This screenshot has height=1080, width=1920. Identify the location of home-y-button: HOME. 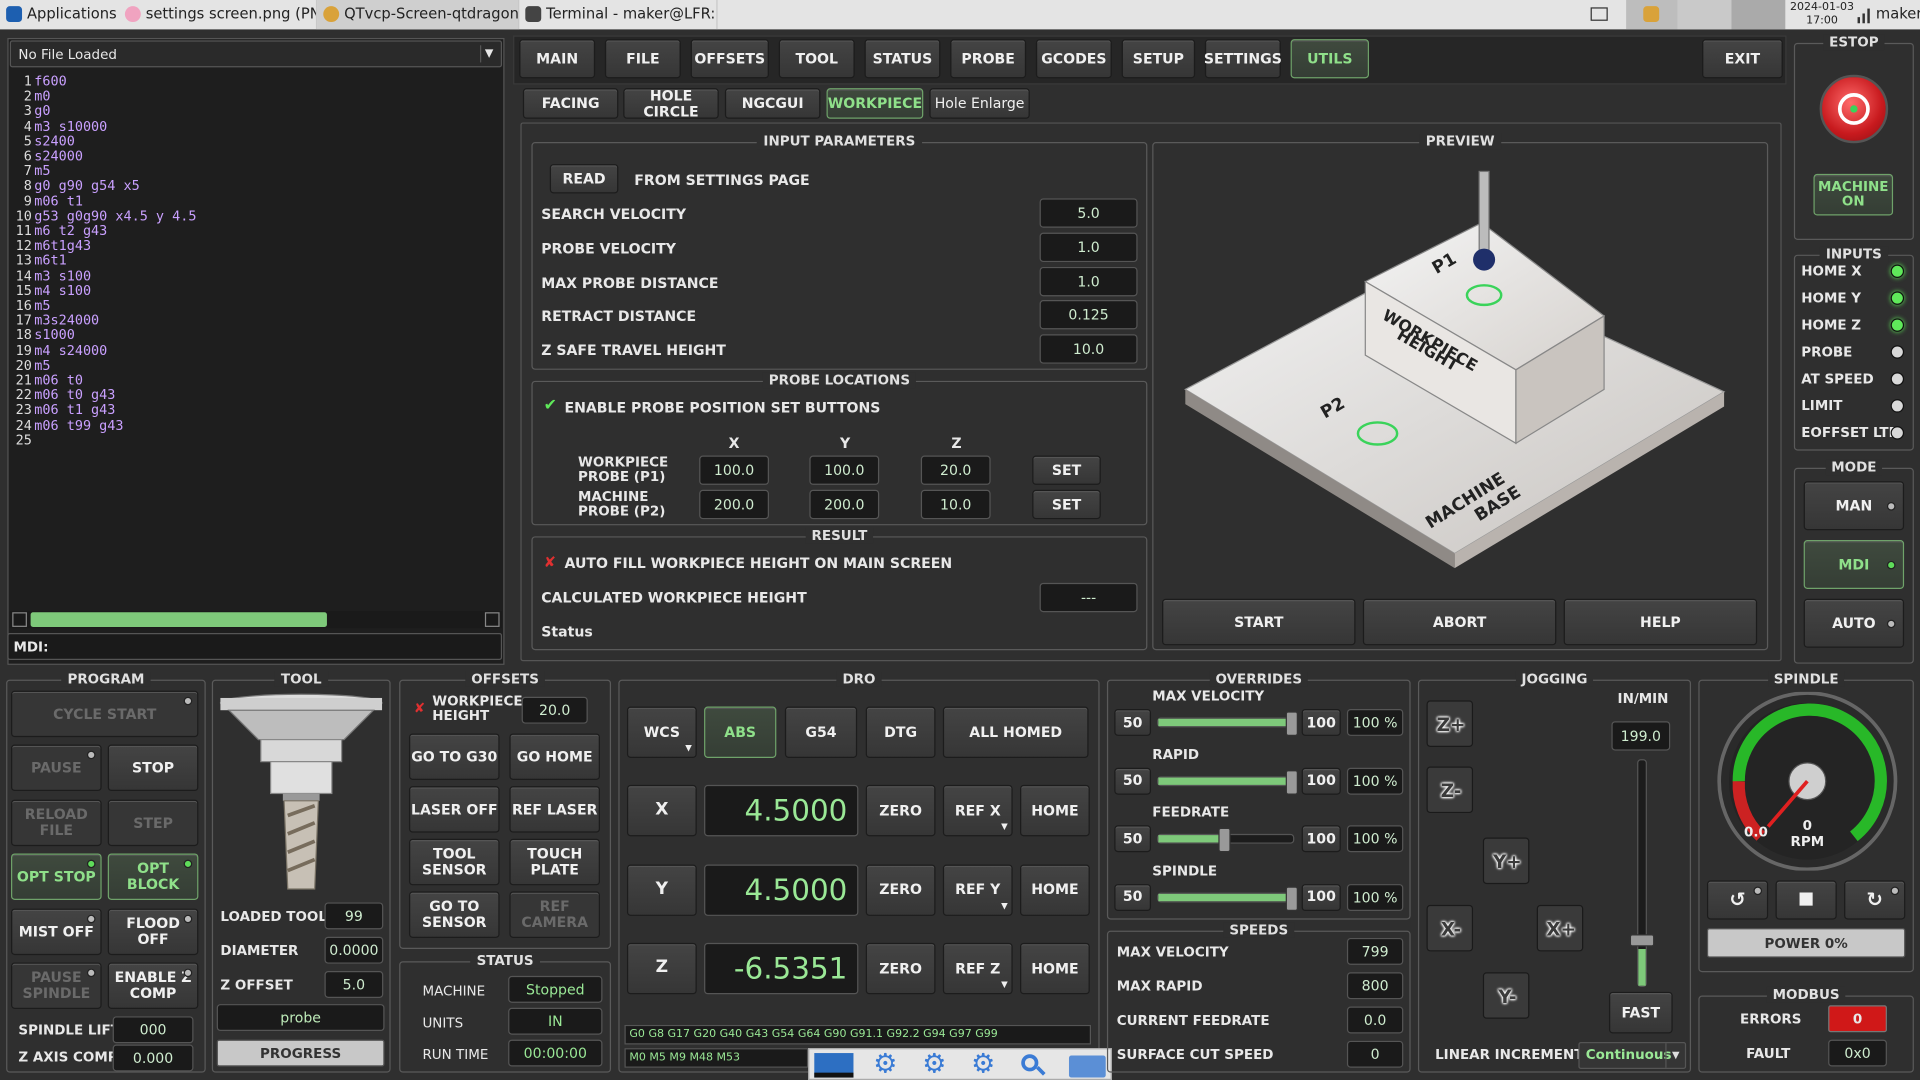
(1055, 889).